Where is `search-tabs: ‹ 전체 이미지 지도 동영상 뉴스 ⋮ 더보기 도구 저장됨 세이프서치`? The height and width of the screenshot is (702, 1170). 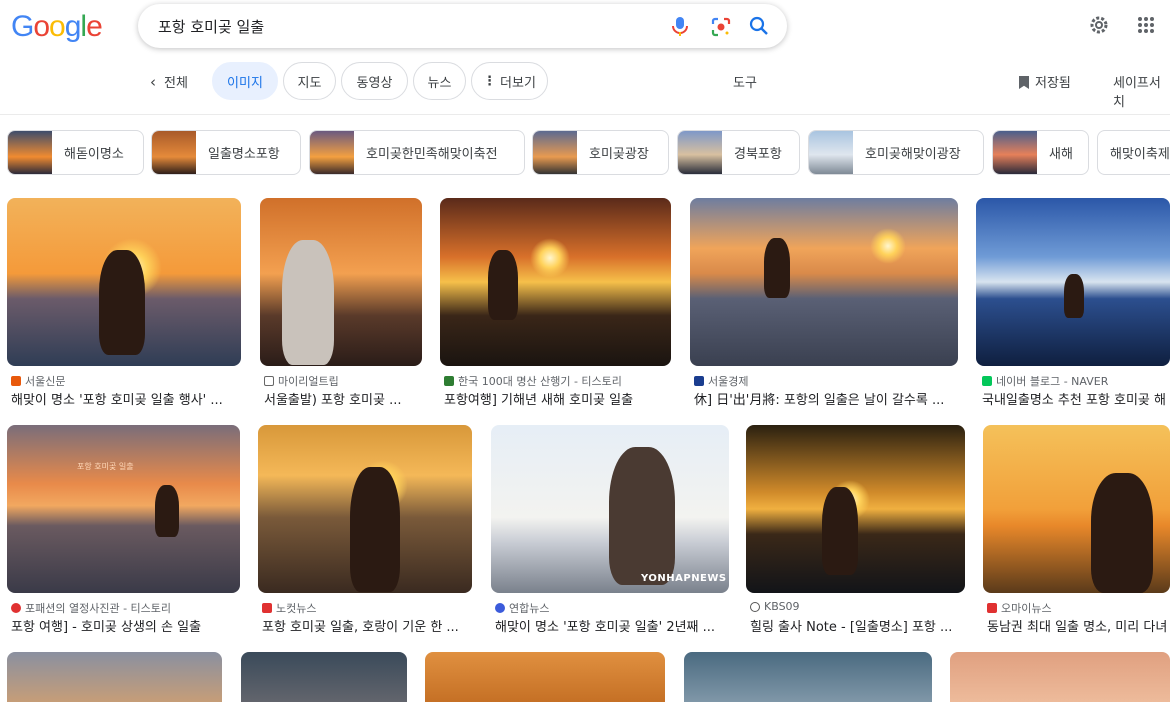
search-tabs: ‹ 전체 이미지 지도 동영상 뉴스 ⋮ 더보기 도구 저장됨 세이프서치 is located at coordinates (585, 86).